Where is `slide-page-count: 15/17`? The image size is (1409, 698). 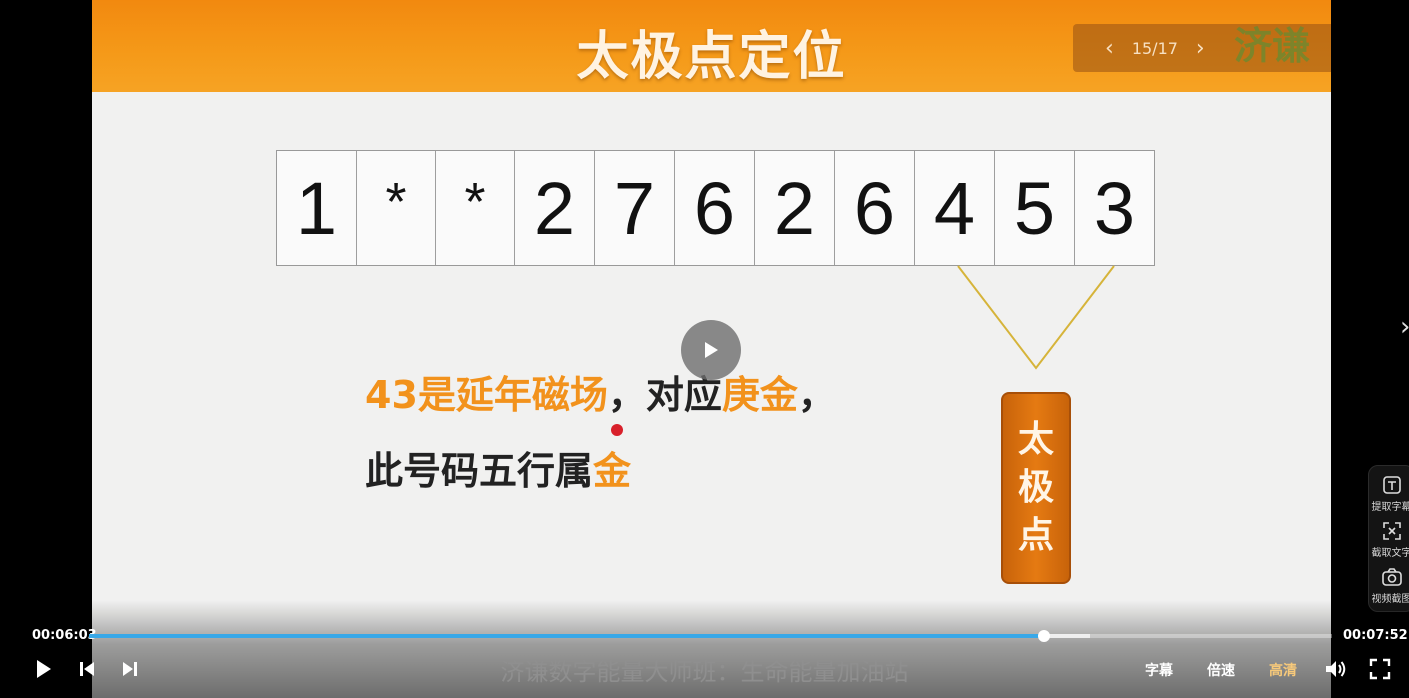 slide-page-count: 15/17 is located at coordinates (1154, 48).